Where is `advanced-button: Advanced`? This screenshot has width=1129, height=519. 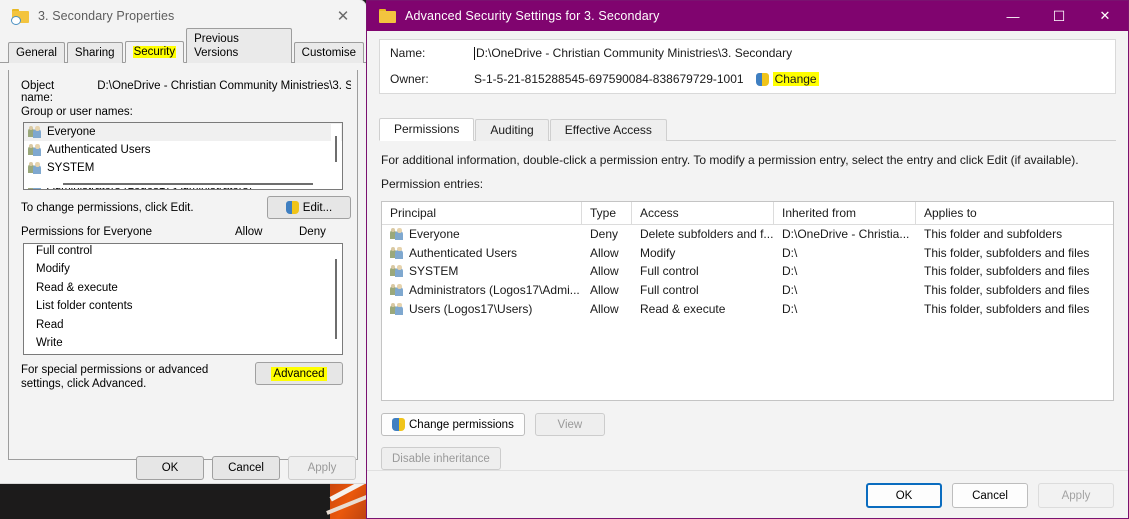 advanced-button: Advanced is located at coordinates (299, 373).